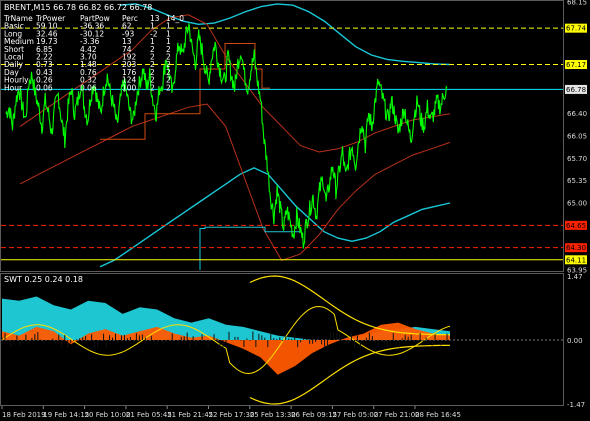 The width and height of the screenshot is (590, 421). Describe the element at coordinates (576, 65) in the screenshot. I see `price-badge-label-67.17: 67.17` at that location.